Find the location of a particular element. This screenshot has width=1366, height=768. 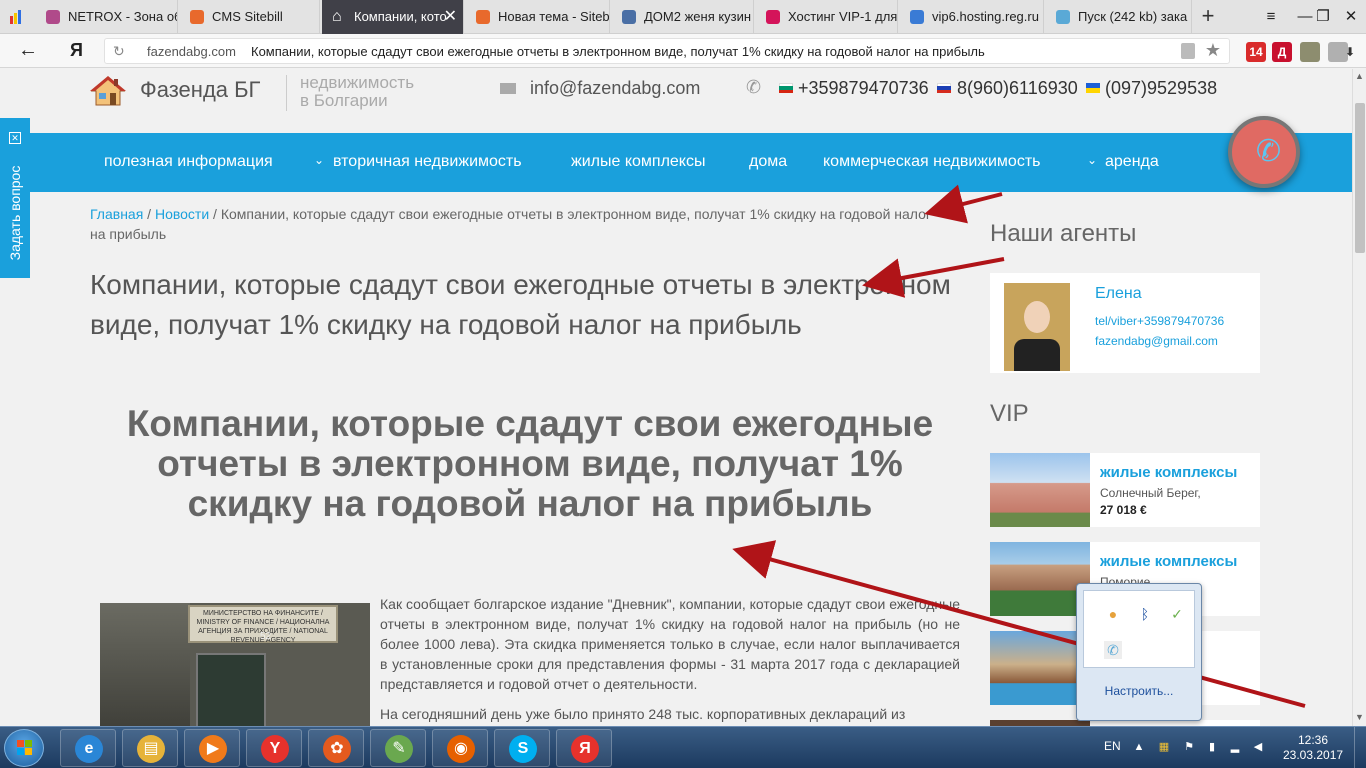

volume-icon: ◀ is located at coordinates (1258, 747).